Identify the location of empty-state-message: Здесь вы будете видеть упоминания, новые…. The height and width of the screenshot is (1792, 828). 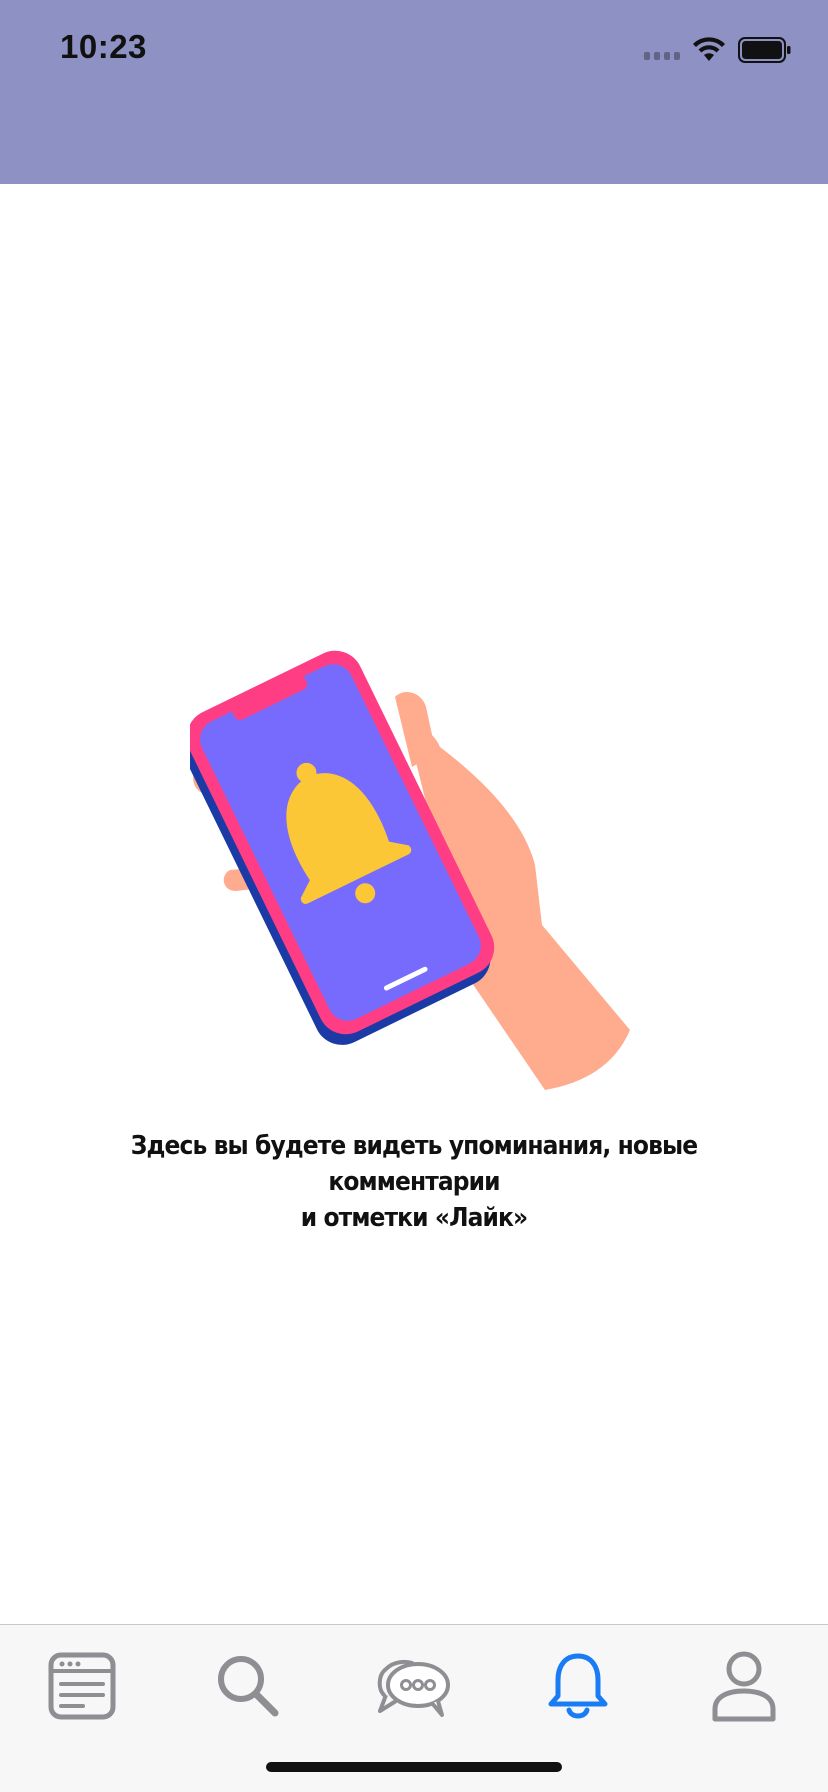
(413, 1182).